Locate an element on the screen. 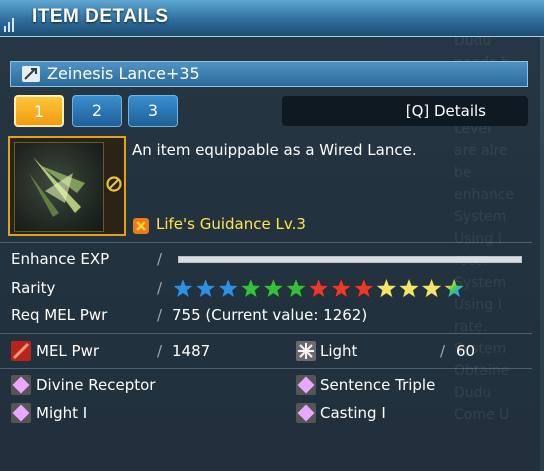  affix-slot-4: Casting I is located at coordinates (353, 413).